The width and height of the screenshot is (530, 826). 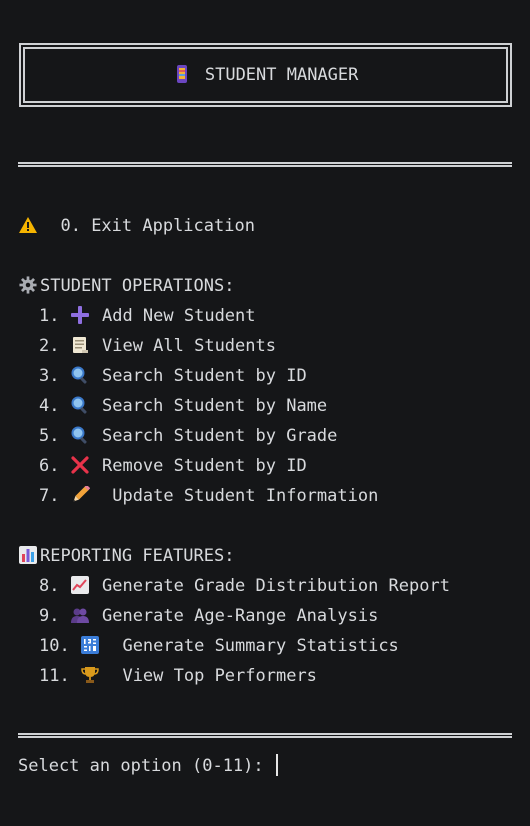 I want to click on section-heading-student-operations: STUDENT OPERATIONS:, so click(x=126, y=286).